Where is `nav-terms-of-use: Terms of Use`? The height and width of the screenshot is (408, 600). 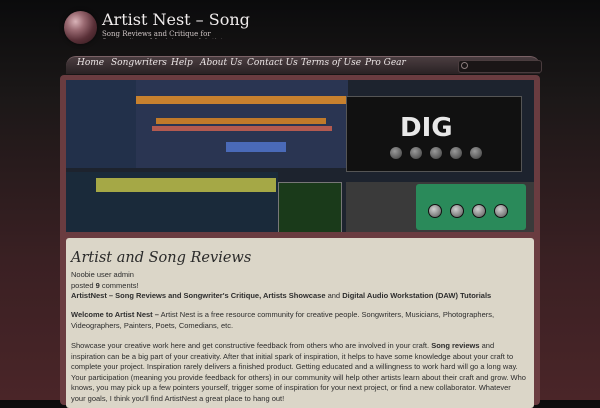 nav-terms-of-use: Terms of Use is located at coordinates (331, 63).